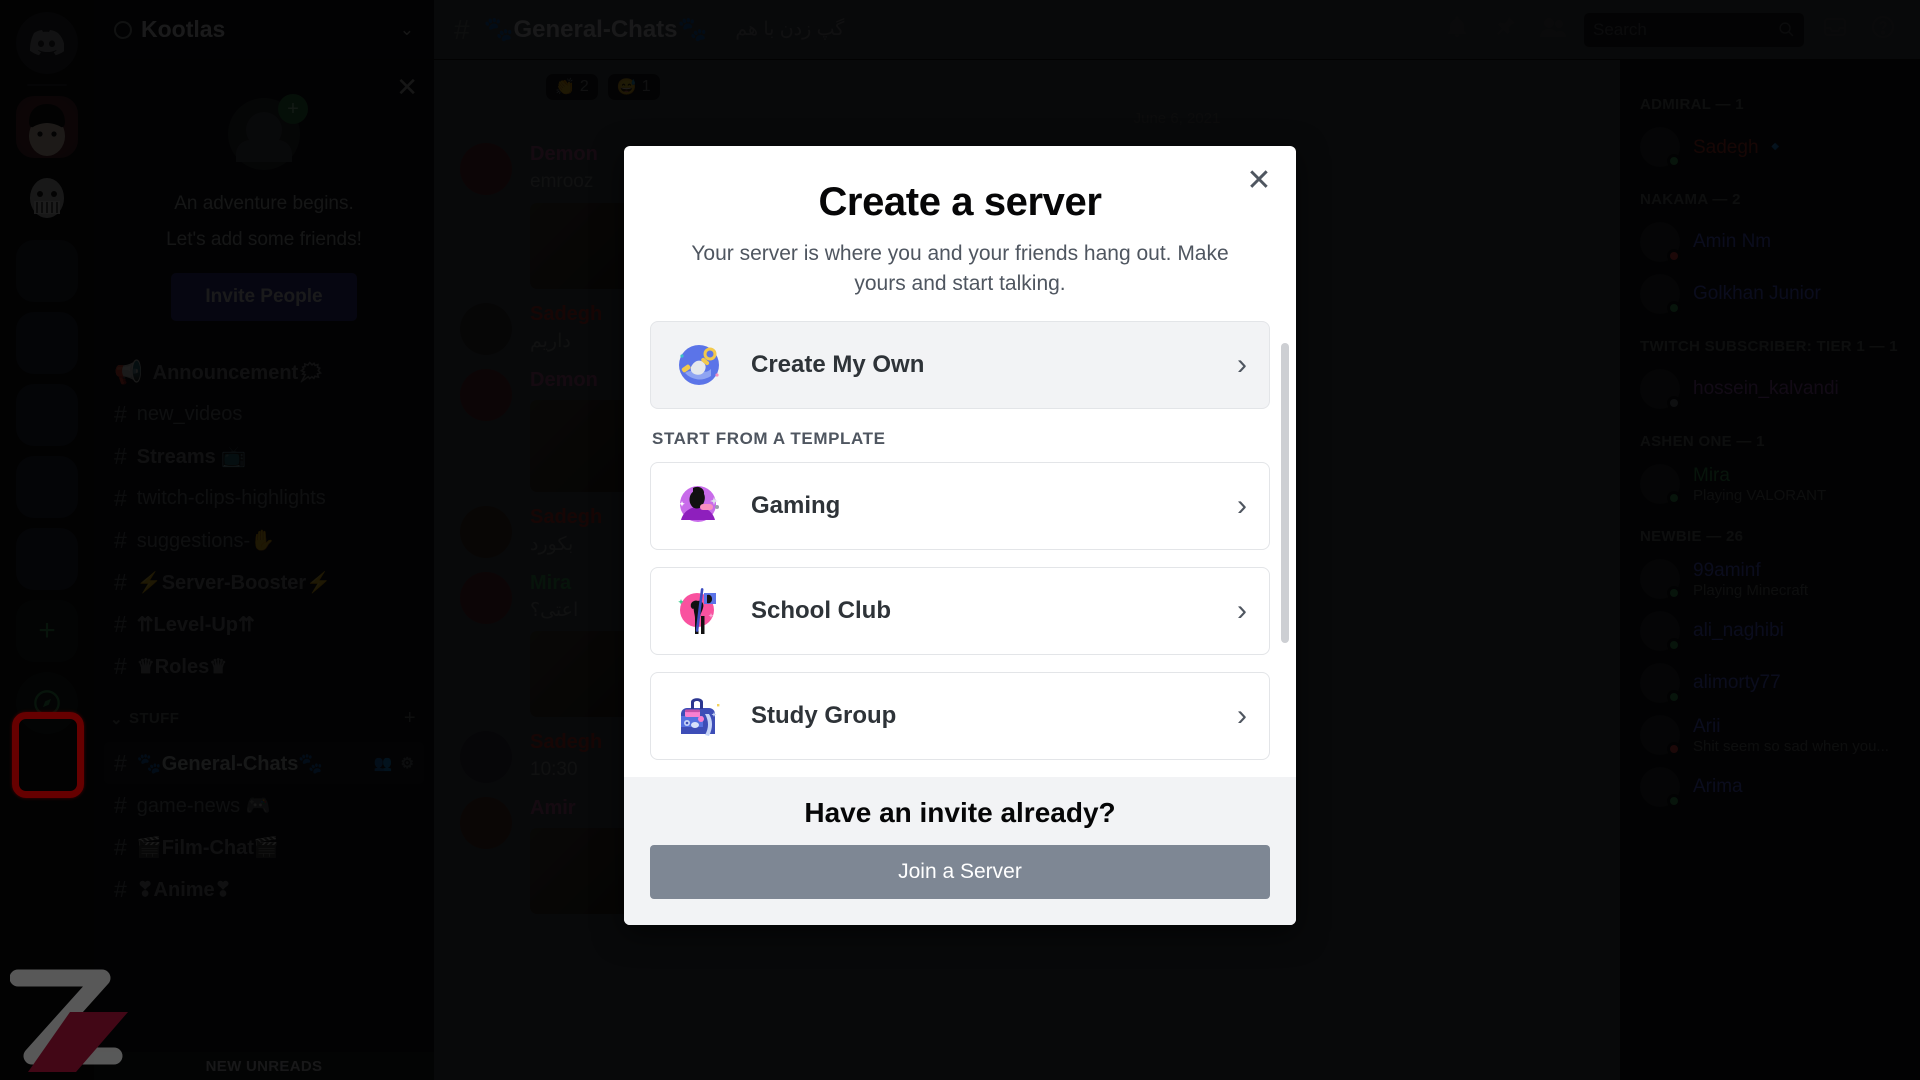  Describe the element at coordinates (824, 715) in the screenshot. I see `option-label: Study Group` at that location.